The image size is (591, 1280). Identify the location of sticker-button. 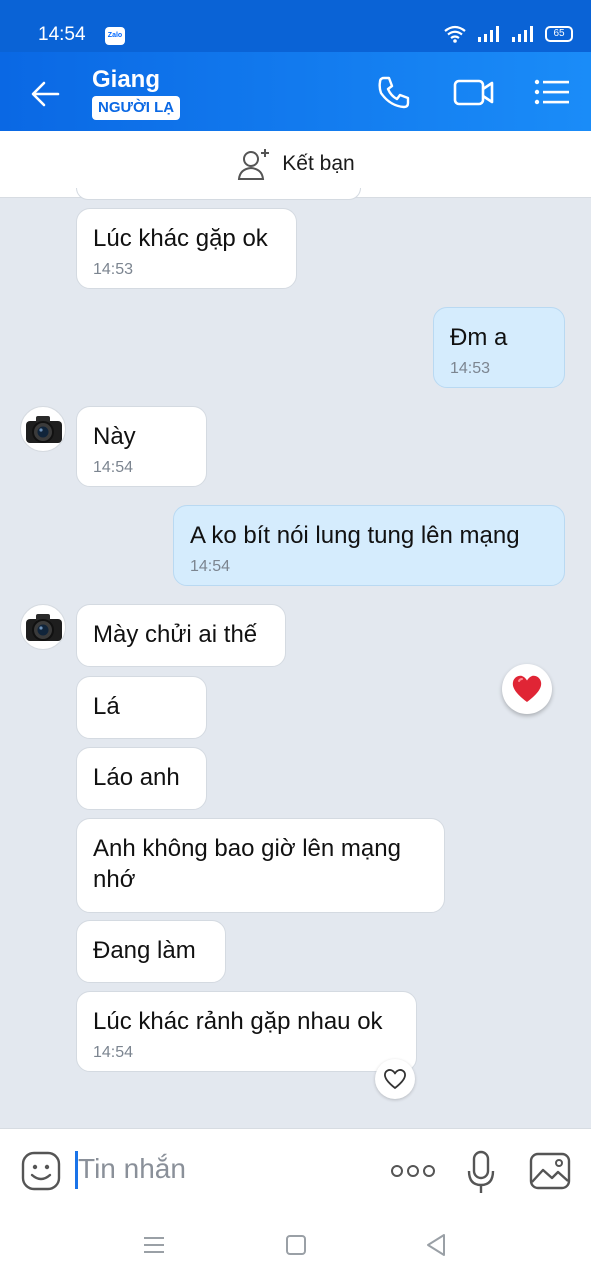
(41, 1171).